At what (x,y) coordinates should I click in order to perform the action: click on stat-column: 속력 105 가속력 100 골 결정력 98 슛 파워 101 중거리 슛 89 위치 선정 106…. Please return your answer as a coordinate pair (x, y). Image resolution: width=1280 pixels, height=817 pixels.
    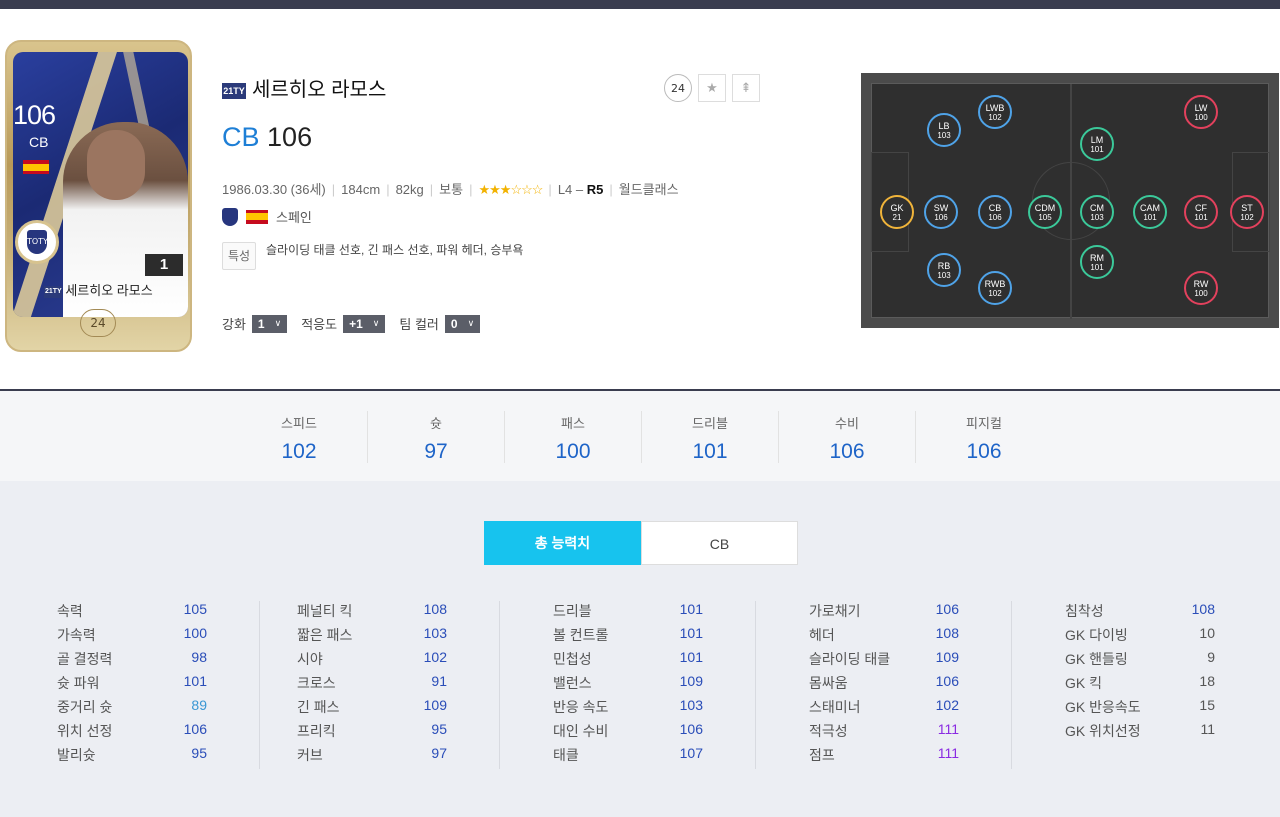
    Looking at the image, I should click on (132, 685).